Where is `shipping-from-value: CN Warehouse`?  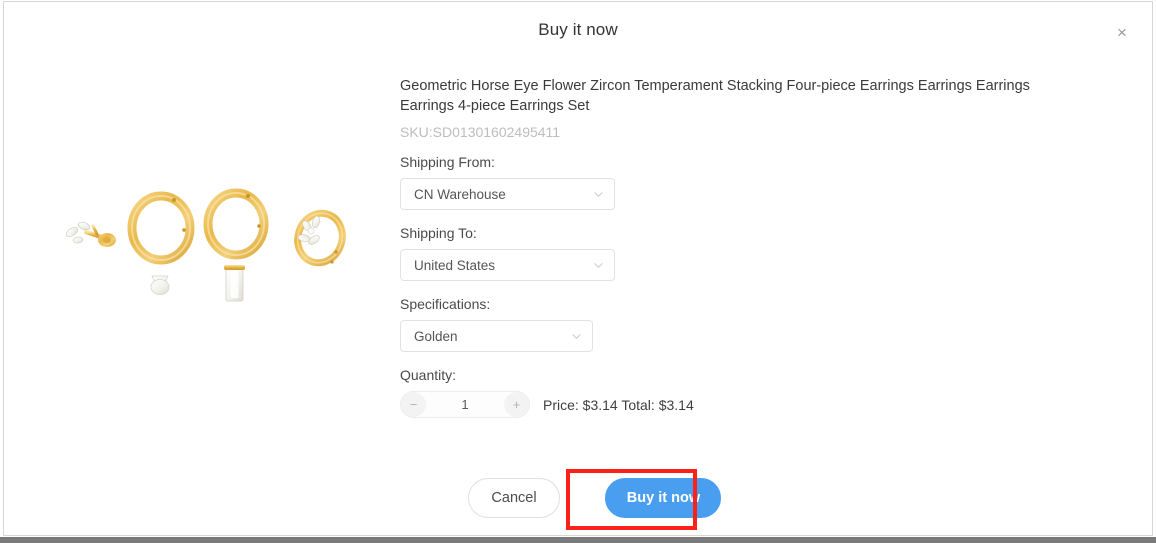 shipping-from-value: CN Warehouse is located at coordinates (460, 194).